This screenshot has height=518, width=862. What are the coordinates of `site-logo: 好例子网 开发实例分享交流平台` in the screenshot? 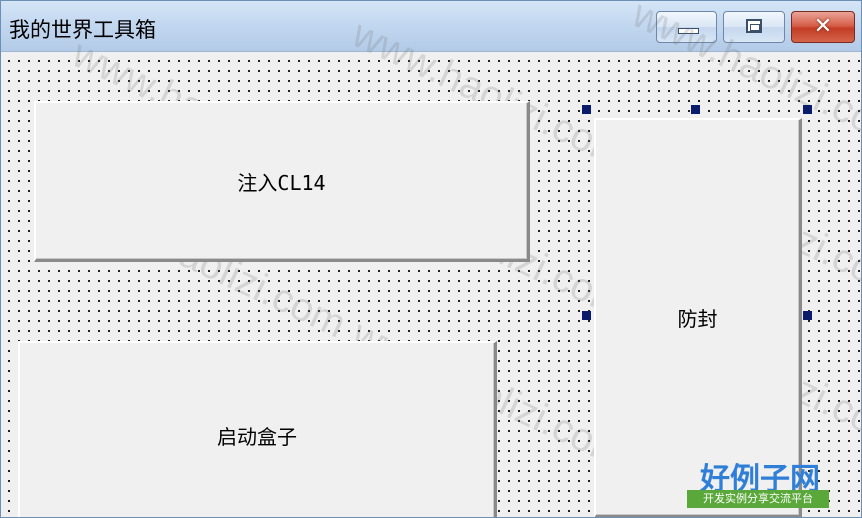 It's located at (760, 484).